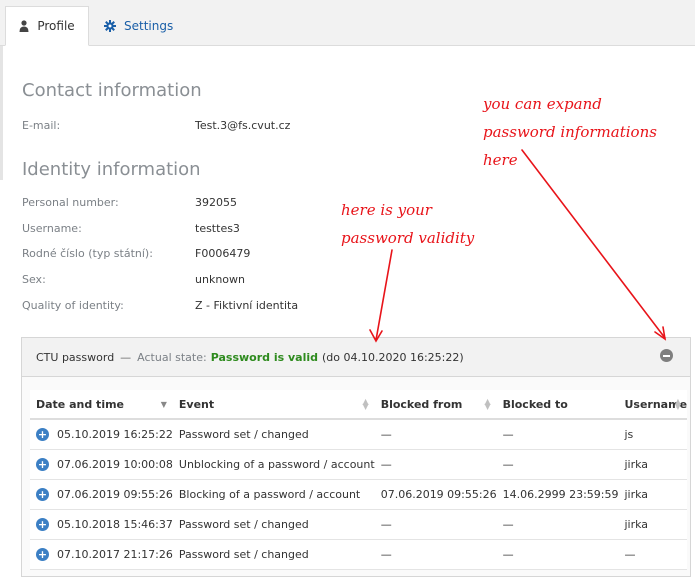  Describe the element at coordinates (386, 210) in the screenshot. I see `validity-annotation-line: here is your` at that location.